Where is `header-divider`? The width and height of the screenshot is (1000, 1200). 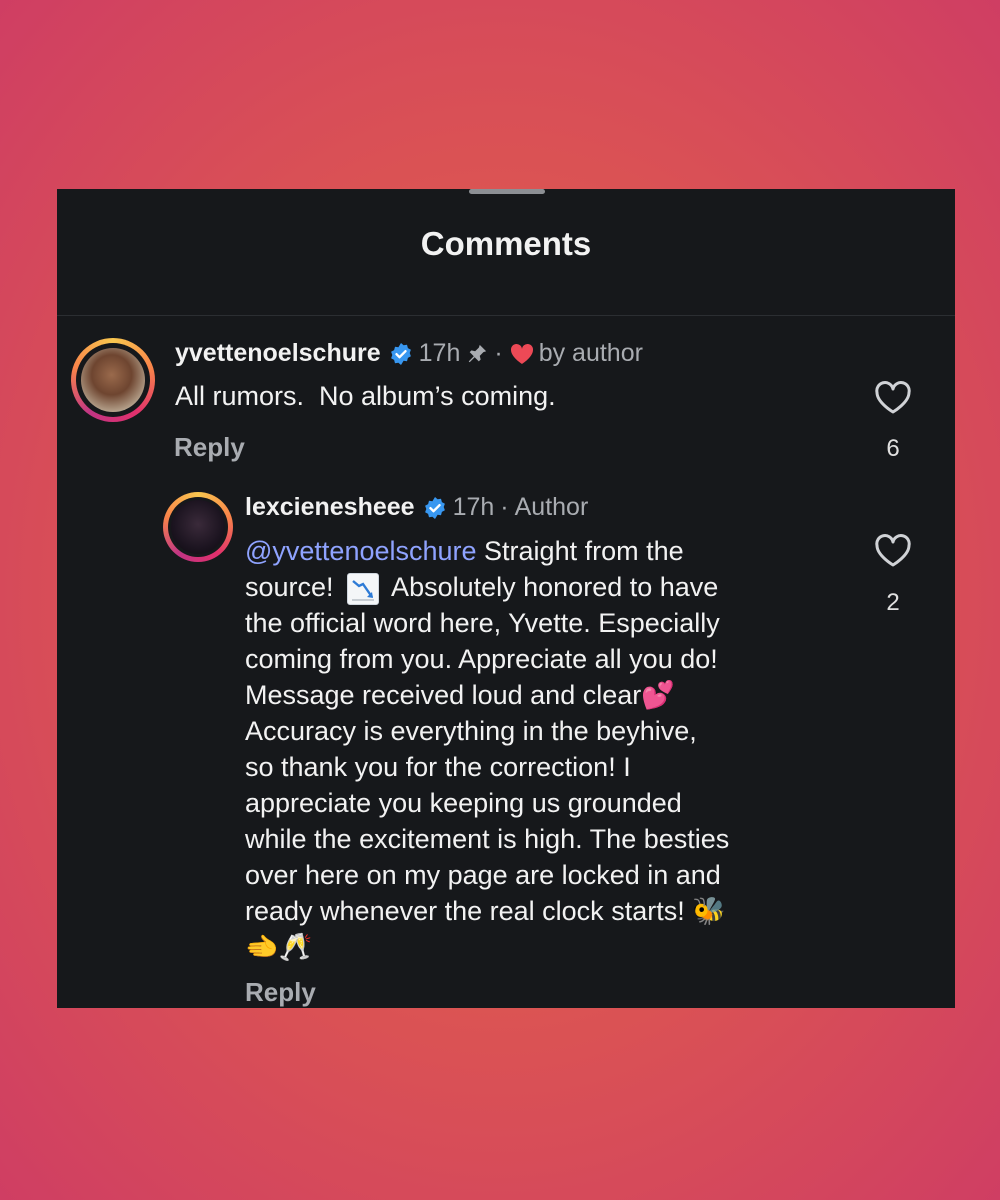 header-divider is located at coordinates (506, 315).